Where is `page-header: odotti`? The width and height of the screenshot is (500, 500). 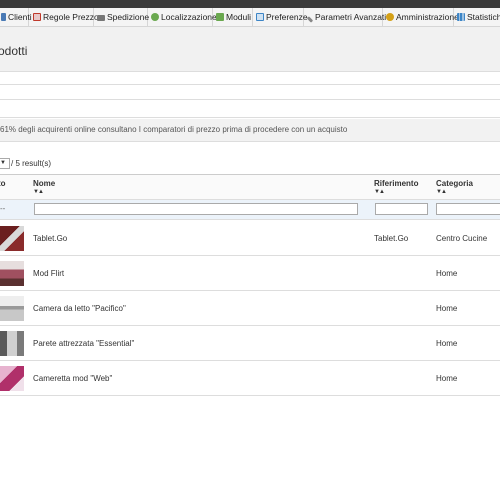
page-header: odotti is located at coordinates (250, 49).